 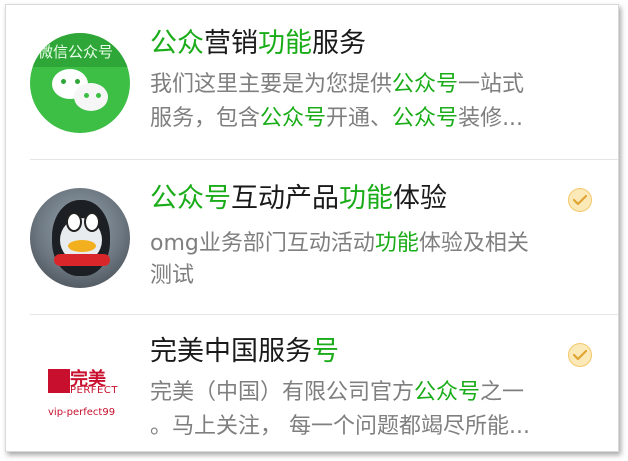 I want to click on account-title: 完美中国服务号, so click(x=244, y=352).